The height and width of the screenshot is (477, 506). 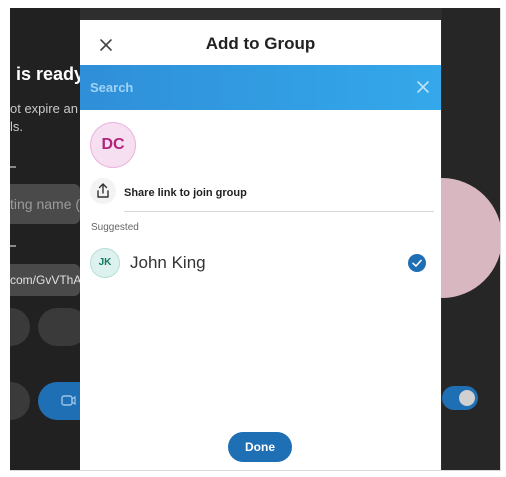 I want to click on background-toggle-knob, so click(x=467, y=398).